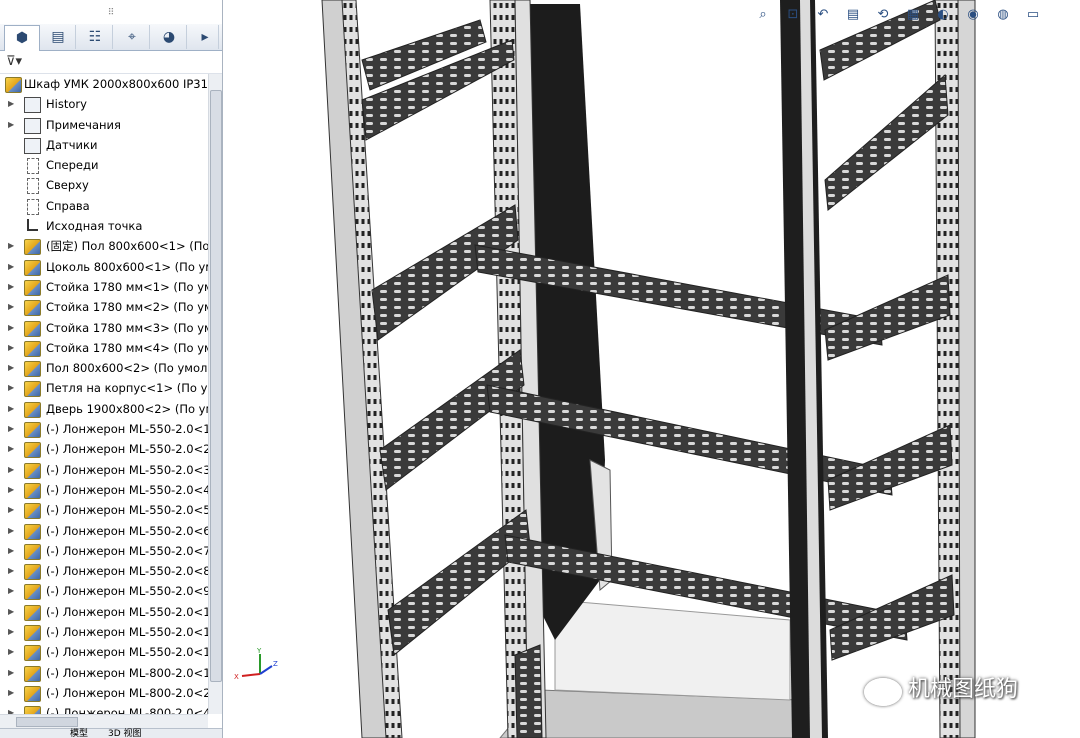  What do you see at coordinates (104, 673) in the screenshot?
I see `tree-item: ▶ (-) Лонжерон ML-800-2.0<1>` at bounding box center [104, 673].